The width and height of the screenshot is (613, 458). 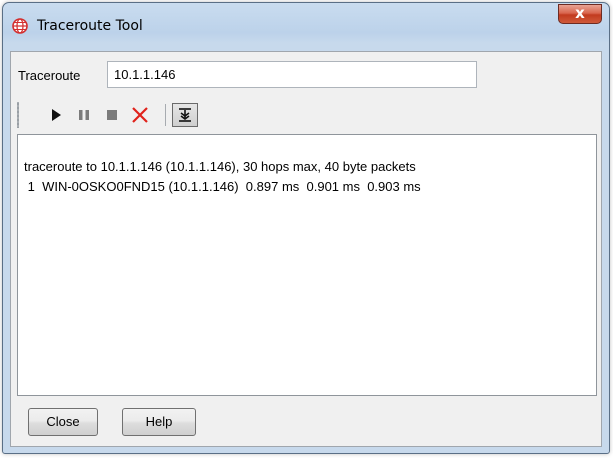 What do you see at coordinates (159, 422) in the screenshot?
I see `help-button: Help` at bounding box center [159, 422].